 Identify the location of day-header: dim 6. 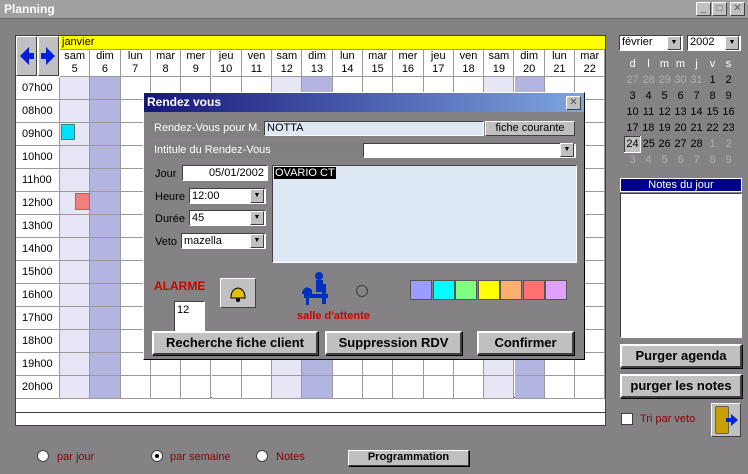
(105, 63).